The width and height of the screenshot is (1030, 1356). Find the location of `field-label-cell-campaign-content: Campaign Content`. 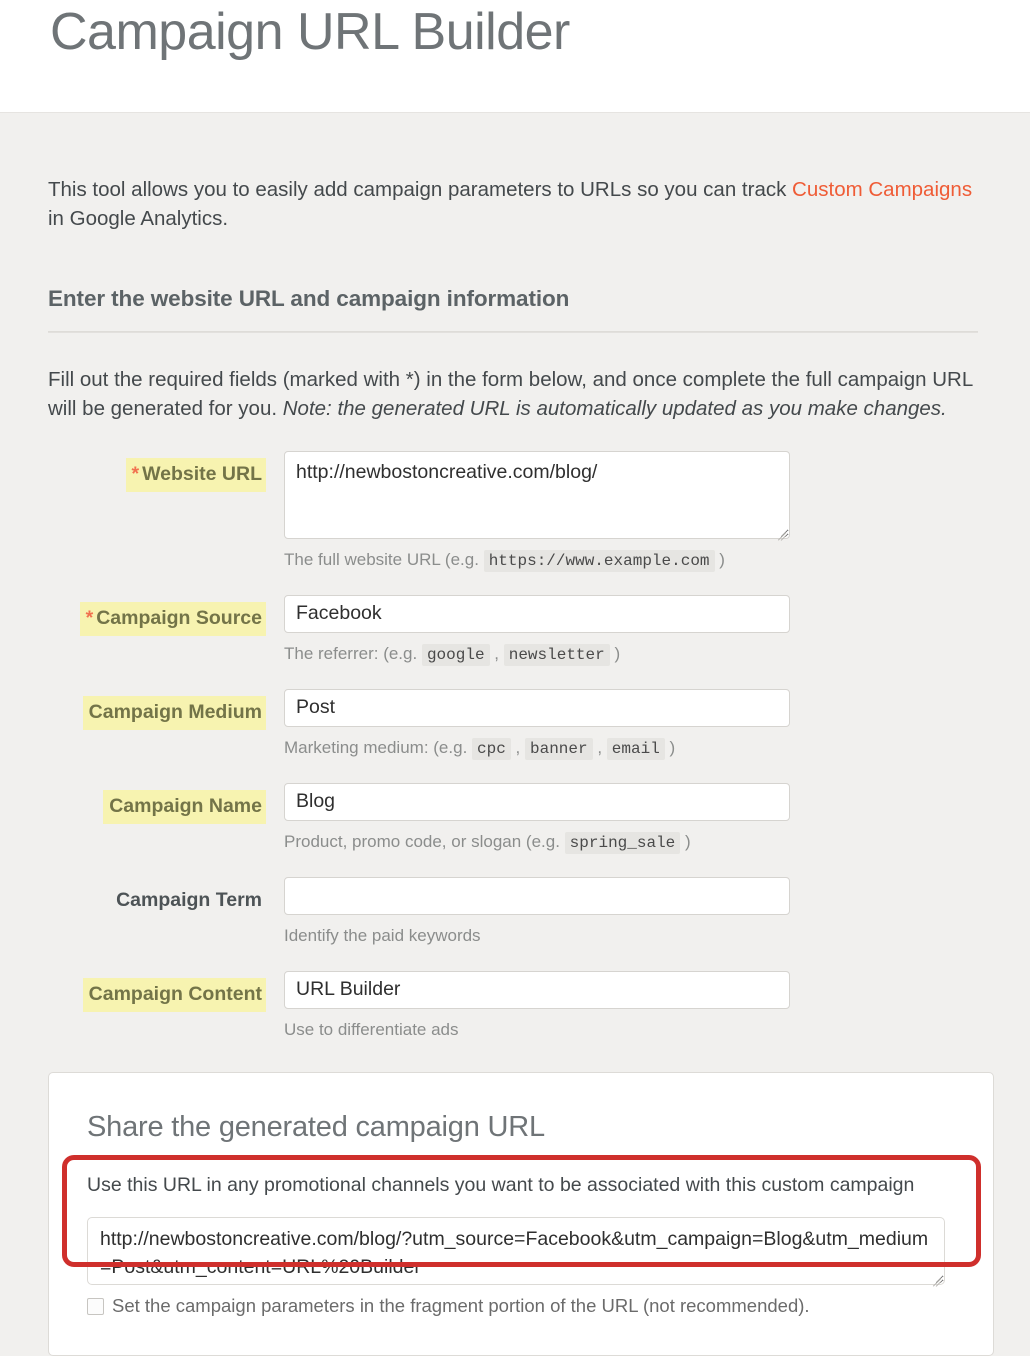

field-label-cell-campaign-content: Campaign Content is located at coordinates (157, 991).